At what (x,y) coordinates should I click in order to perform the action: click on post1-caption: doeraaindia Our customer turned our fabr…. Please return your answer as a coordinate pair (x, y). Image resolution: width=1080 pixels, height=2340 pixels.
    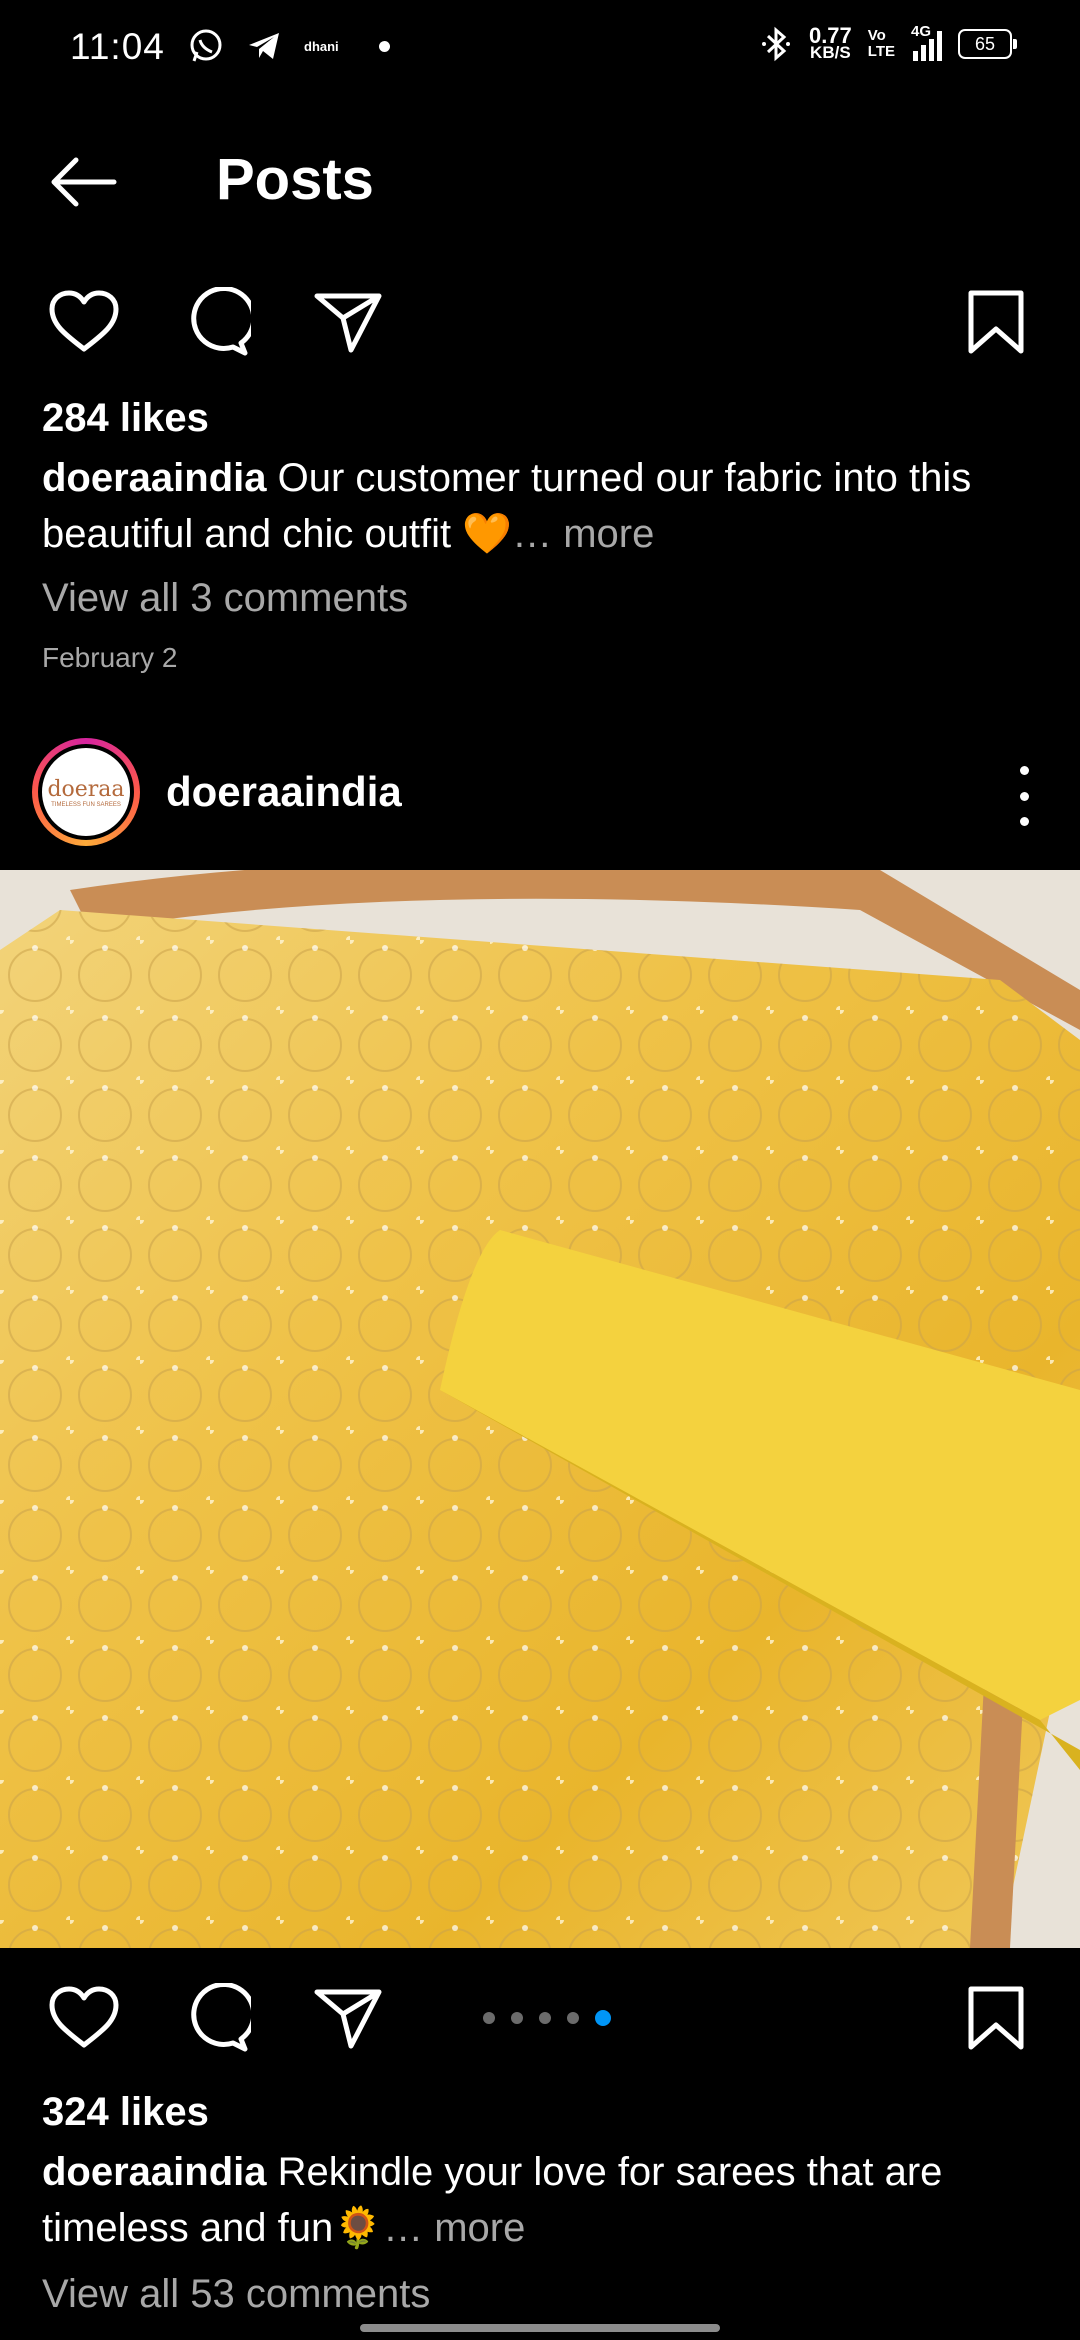
    Looking at the image, I should click on (542, 506).